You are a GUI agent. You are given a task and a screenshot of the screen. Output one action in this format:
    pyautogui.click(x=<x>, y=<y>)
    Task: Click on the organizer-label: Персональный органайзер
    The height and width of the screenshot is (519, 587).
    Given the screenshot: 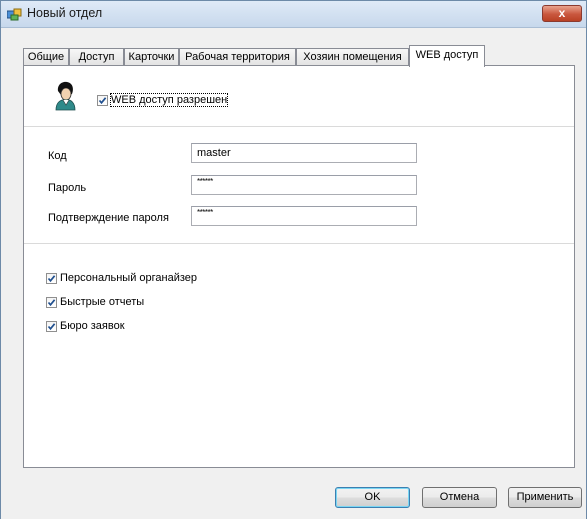 What is the action you would take?
    pyautogui.click(x=129, y=278)
    